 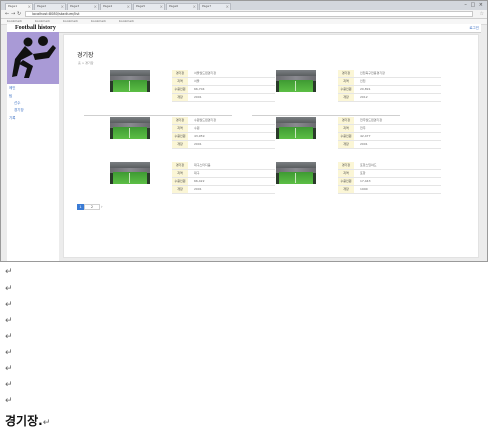 What do you see at coordinates (19, 110) in the screenshot?
I see `sidebar-item-stadium: 경기장` at bounding box center [19, 110].